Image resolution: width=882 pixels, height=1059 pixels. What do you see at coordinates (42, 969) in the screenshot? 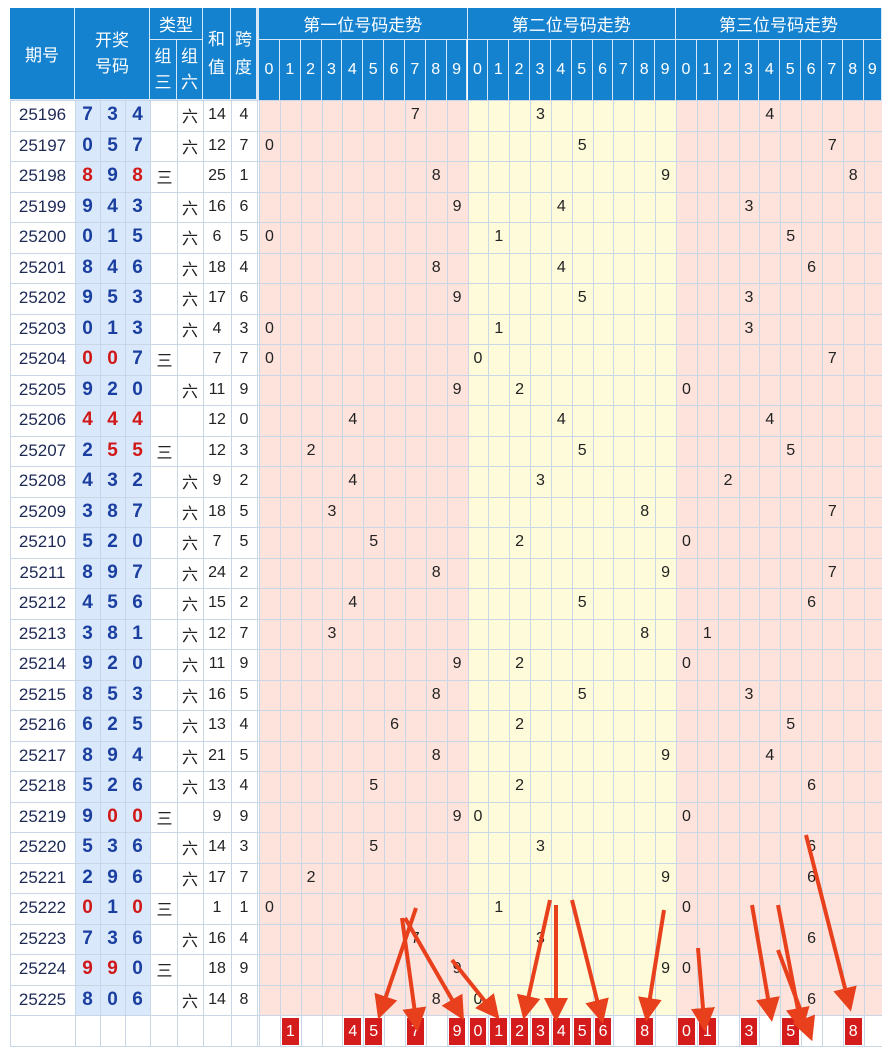
I see `issue-cell: 25224` at bounding box center [42, 969].